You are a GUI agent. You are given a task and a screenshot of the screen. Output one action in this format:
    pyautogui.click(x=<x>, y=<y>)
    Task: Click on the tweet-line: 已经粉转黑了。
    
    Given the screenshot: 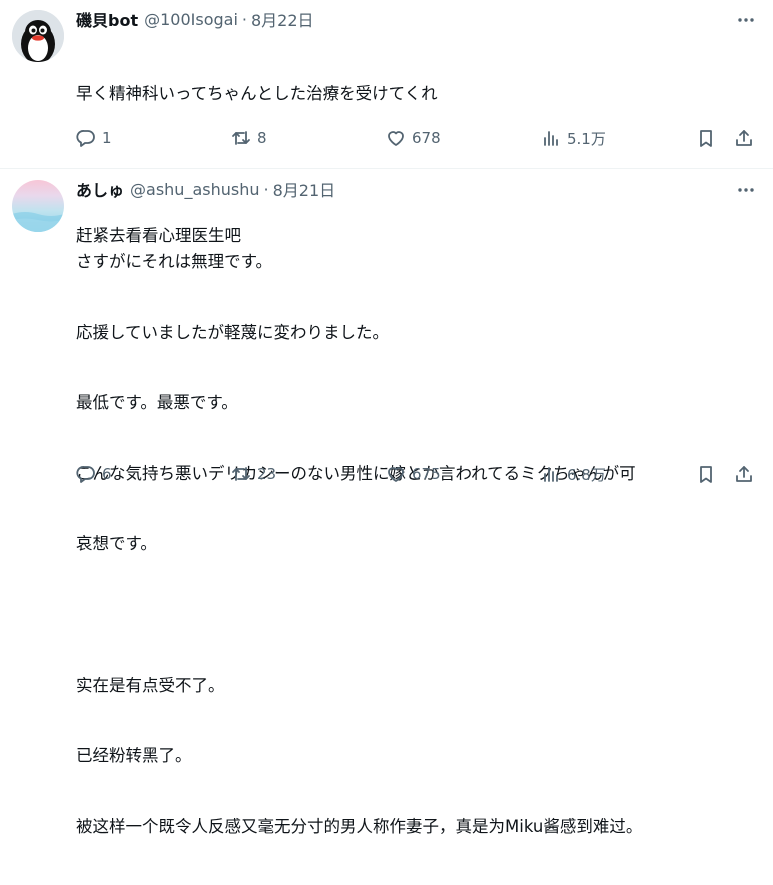 What is the action you would take?
    pyautogui.click(x=134, y=755)
    